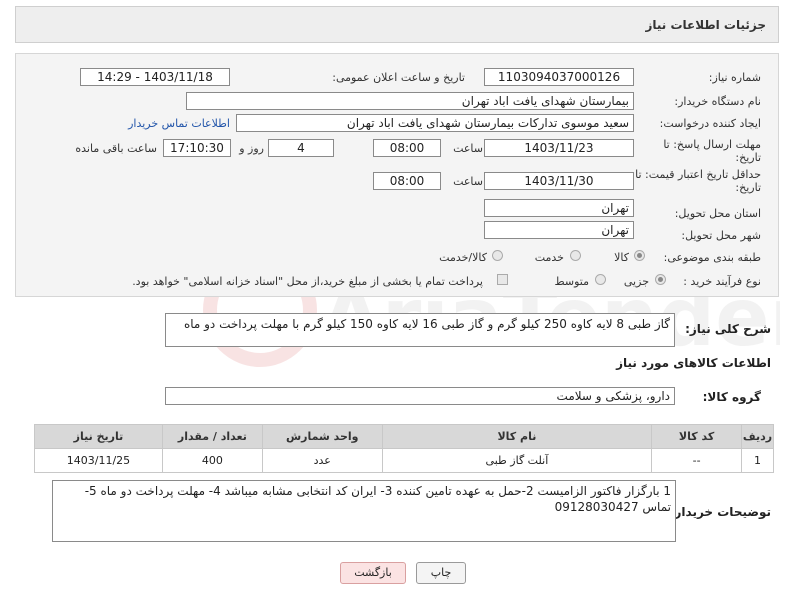 Image resolution: width=789 pixels, height=598 pixels. I want to click on remaining-days-field: 4, so click(301, 148).